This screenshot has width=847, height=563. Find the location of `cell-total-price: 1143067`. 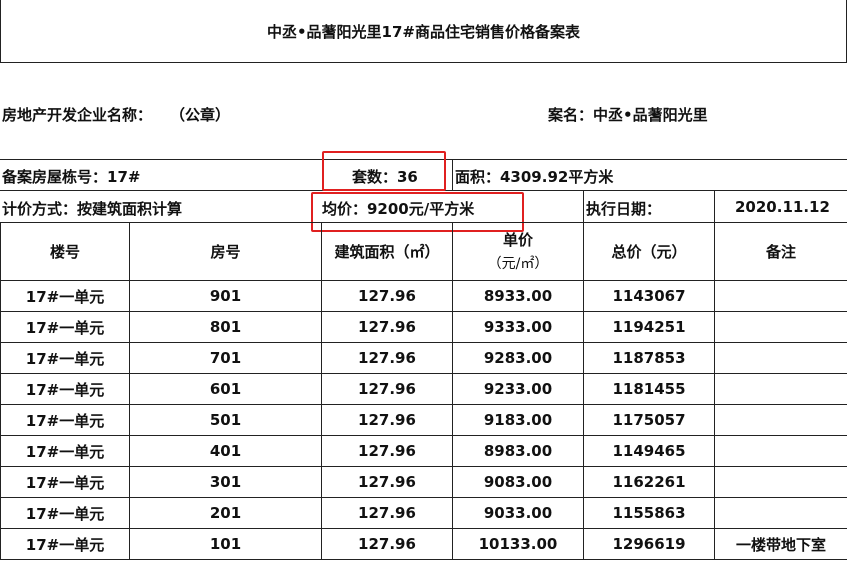

cell-total-price: 1143067 is located at coordinates (649, 296).